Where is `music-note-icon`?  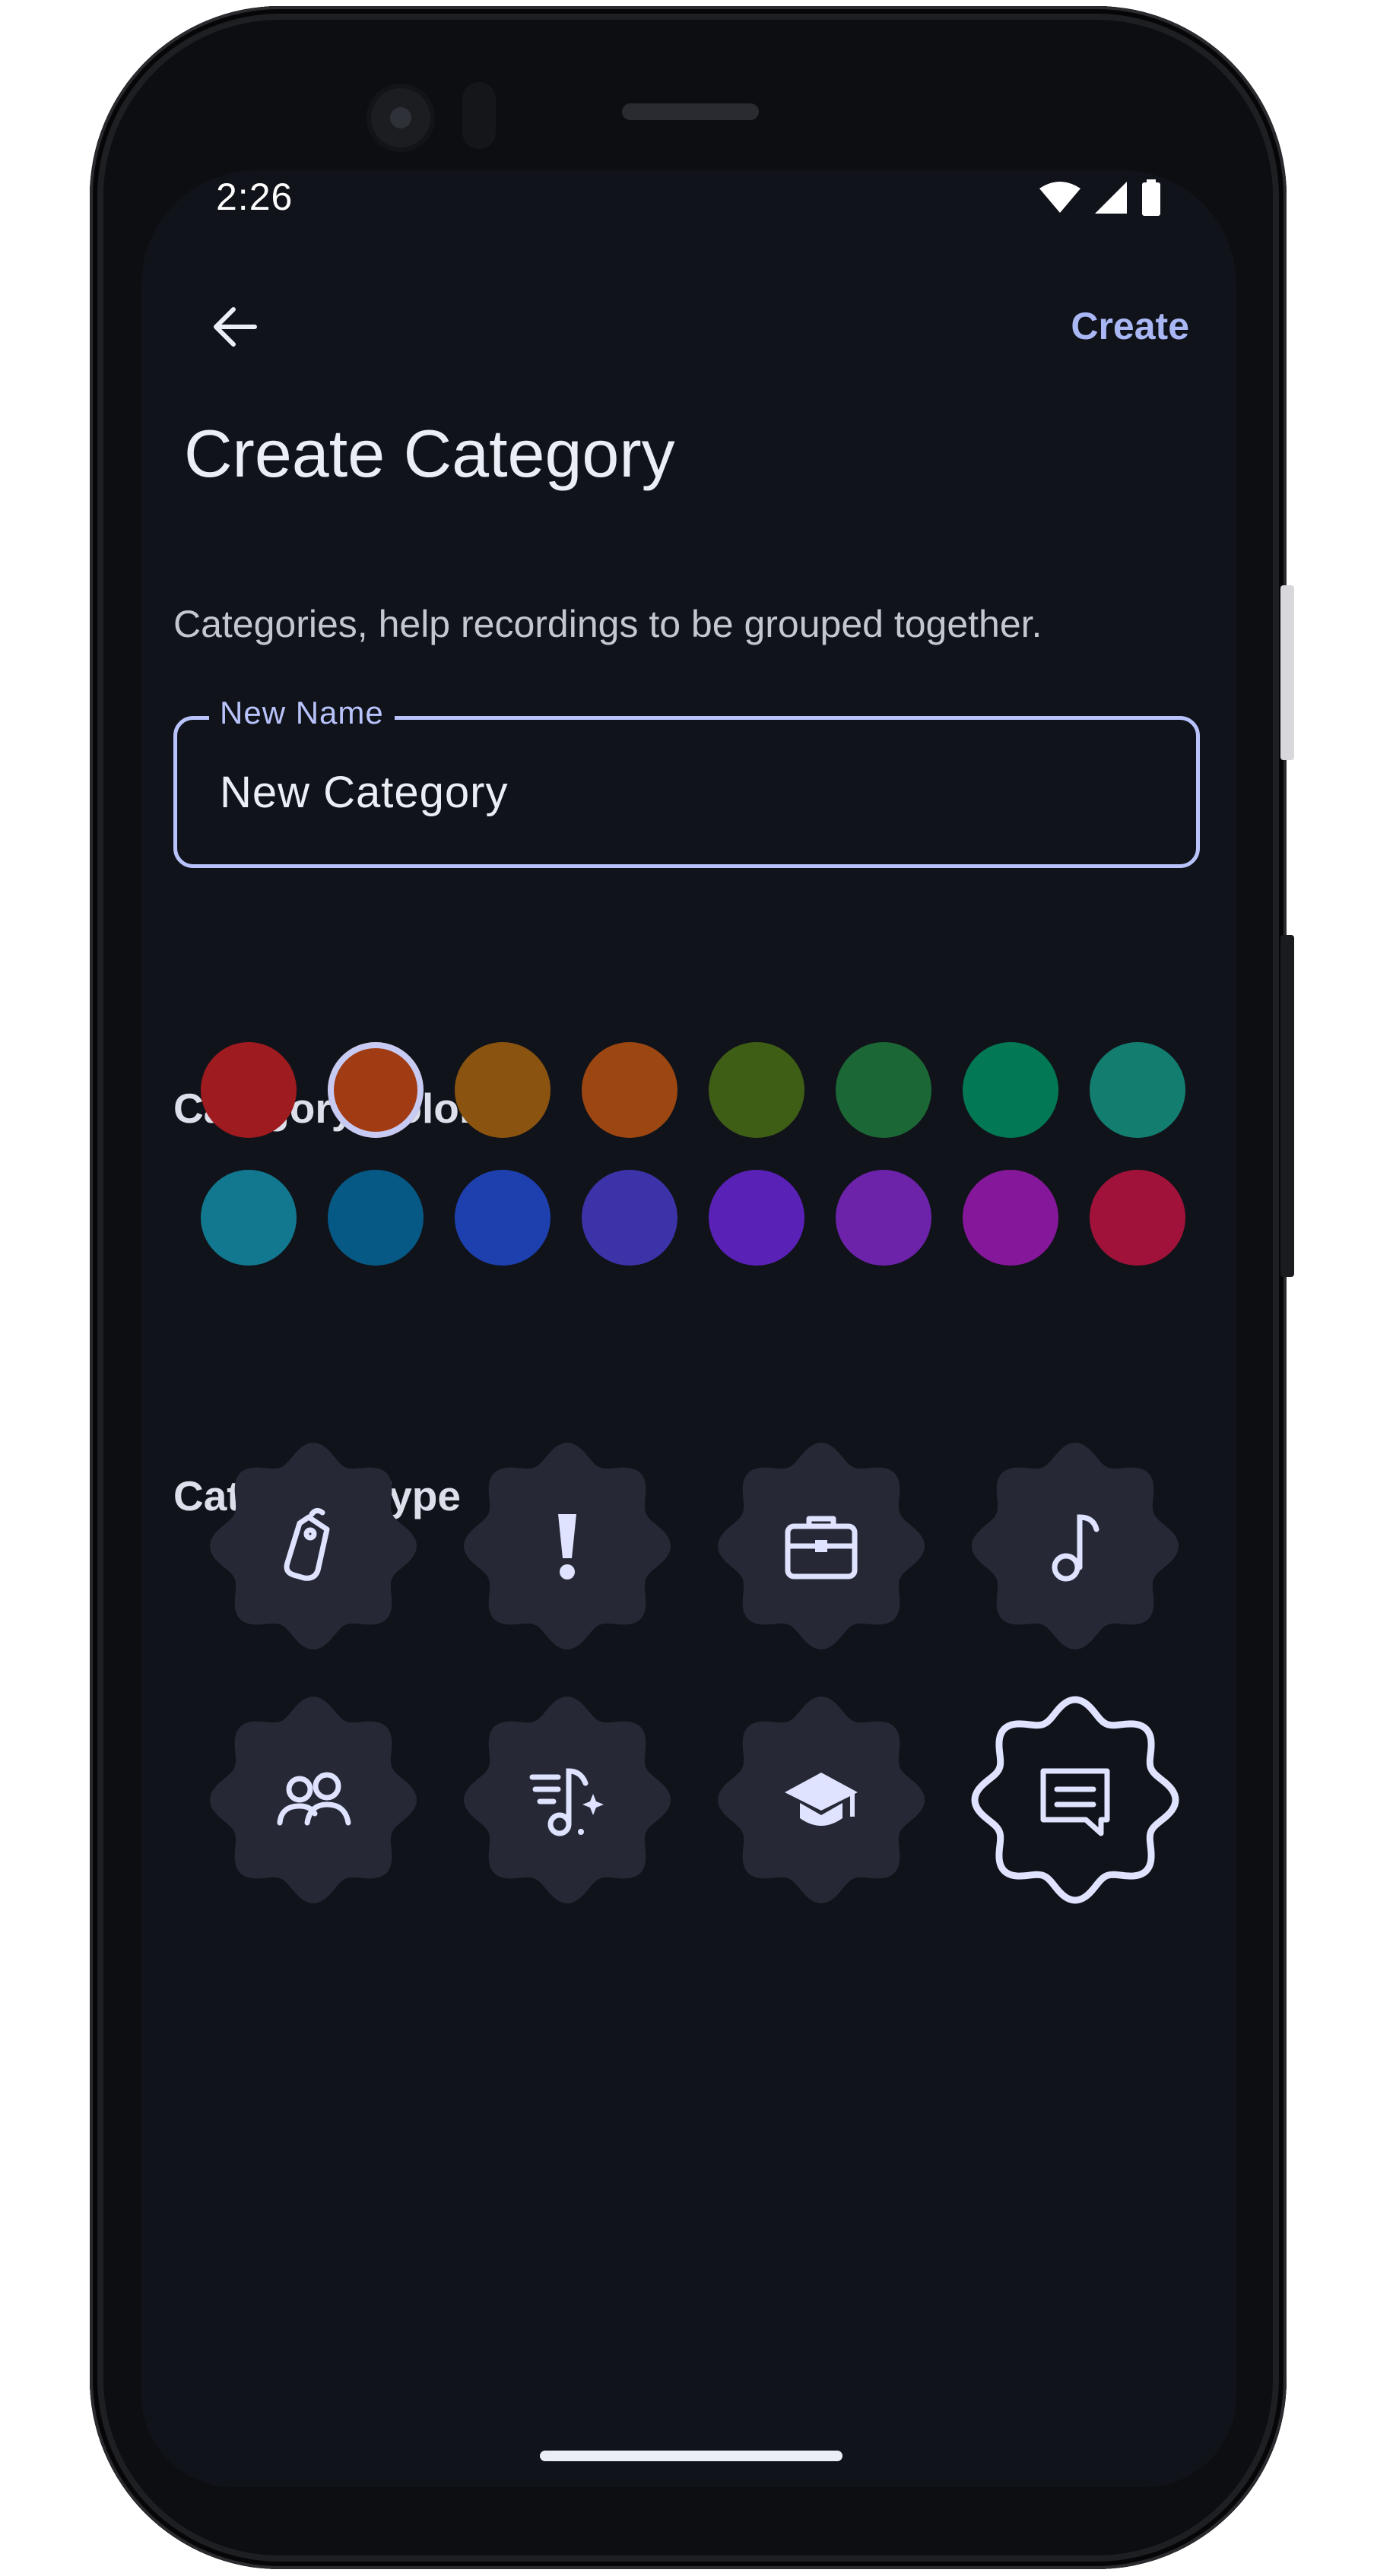
music-note-icon is located at coordinates (1075, 1548).